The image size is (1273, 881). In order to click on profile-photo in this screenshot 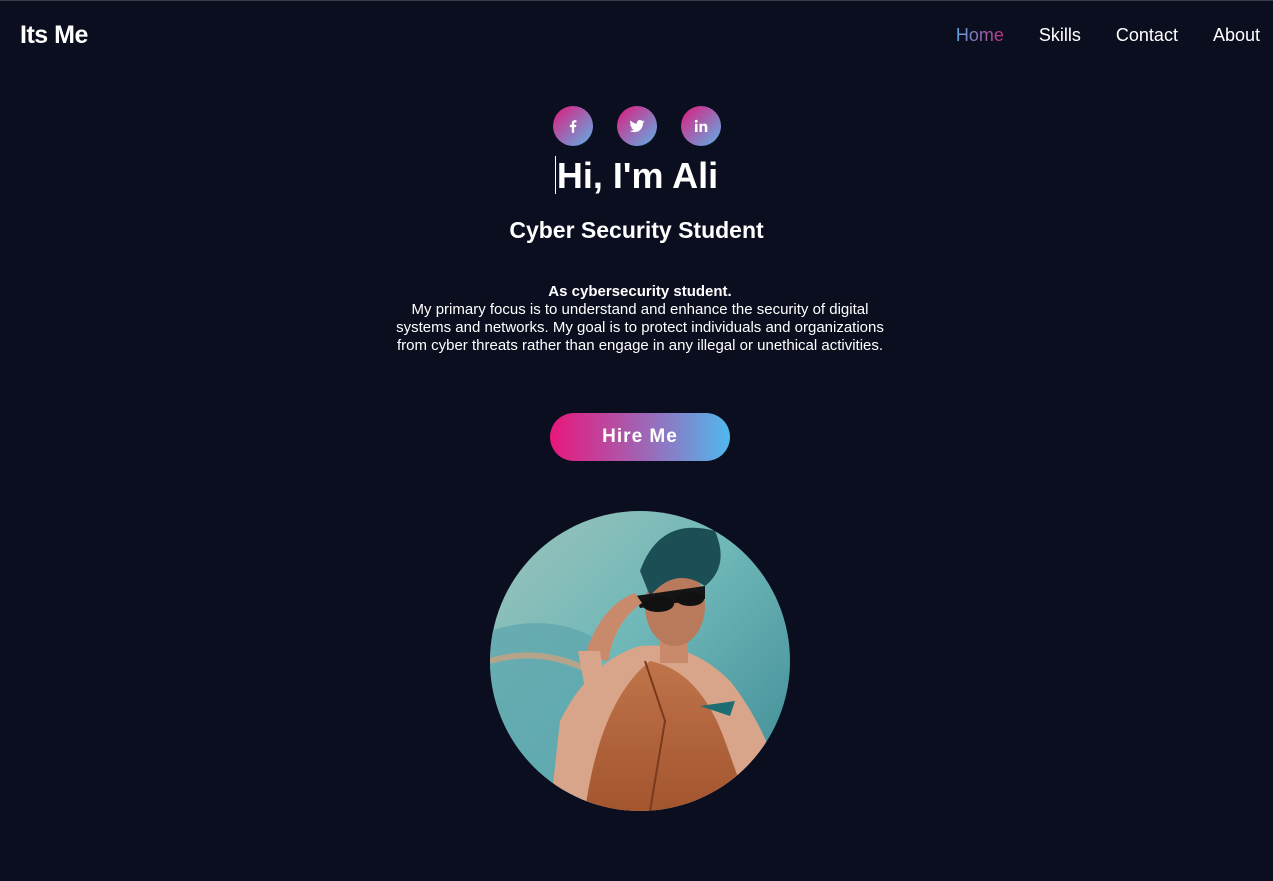, I will do `click(640, 661)`.